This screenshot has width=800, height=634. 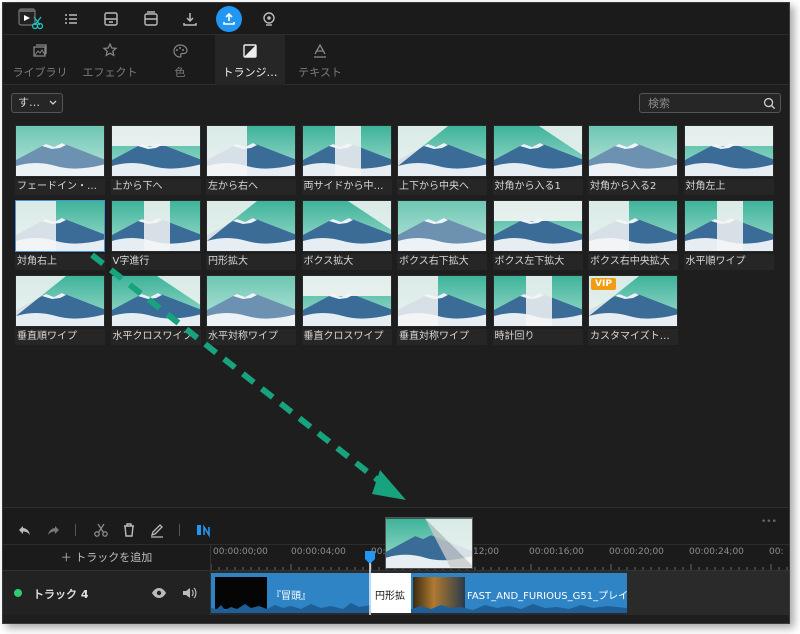 I want to click on transition-tile: 対角から入る2, so click(x=633, y=161).